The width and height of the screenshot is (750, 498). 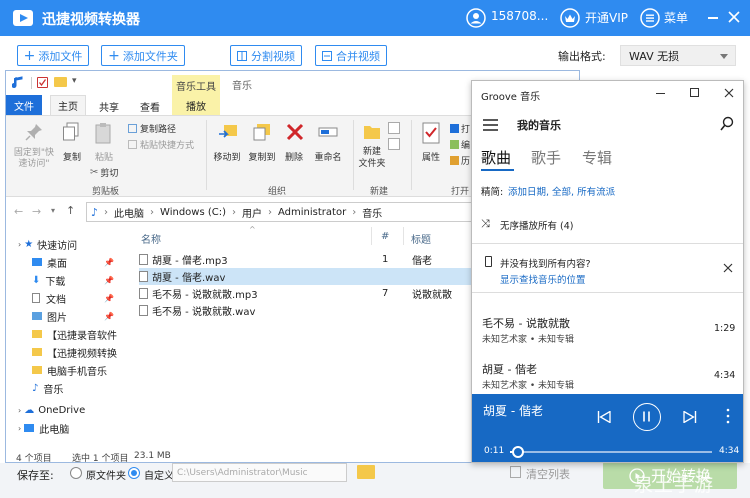 I want to click on history-button: 历, so click(x=460, y=160).